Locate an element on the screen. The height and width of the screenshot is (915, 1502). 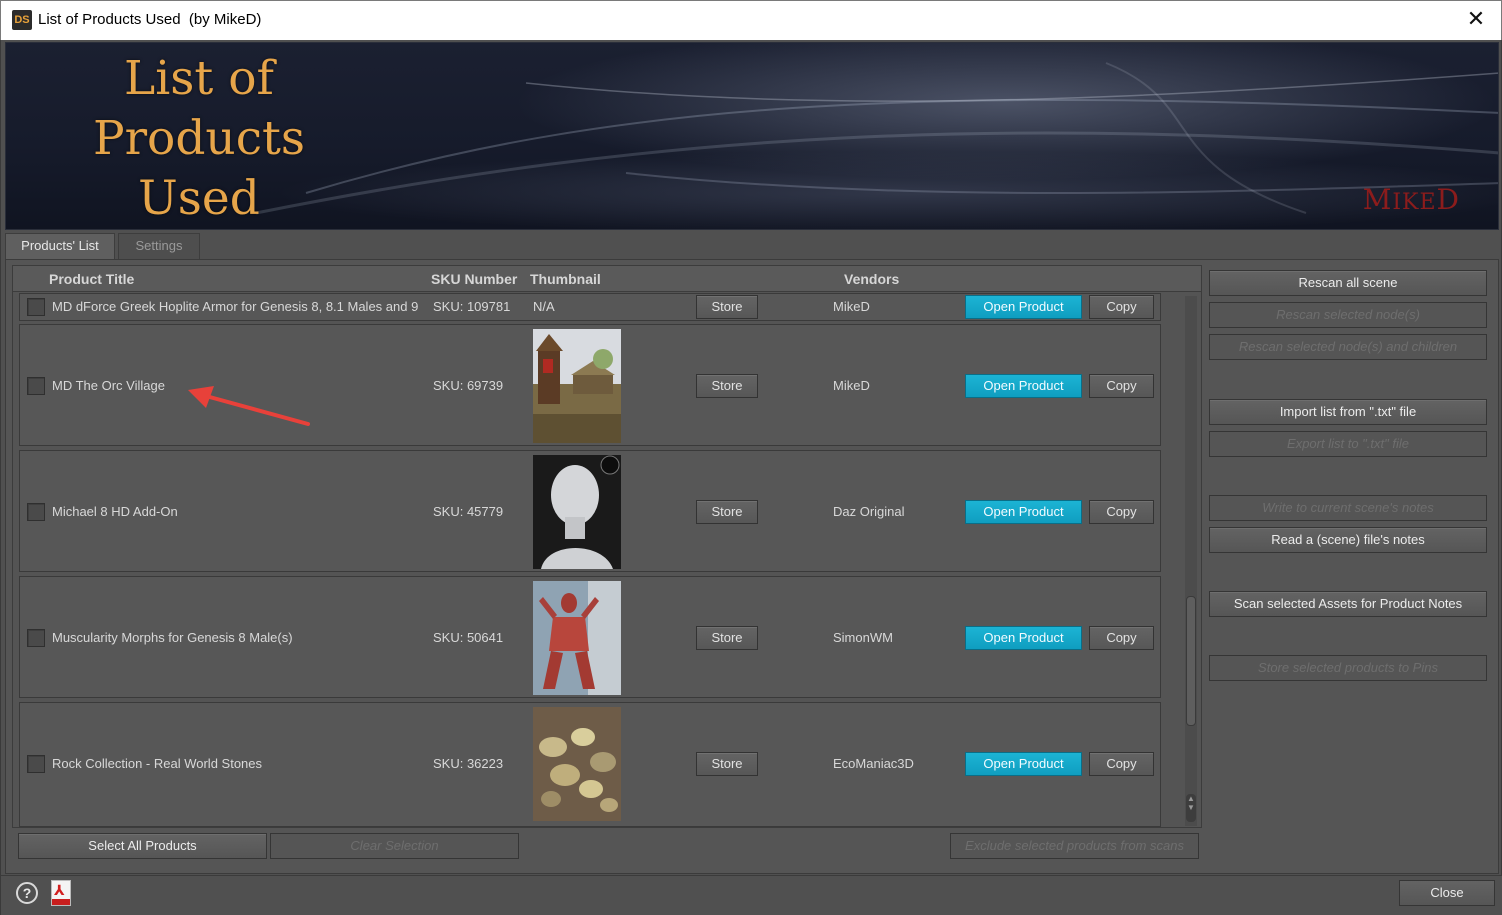
product-vendor: EcoManiac3D is located at coordinates (873, 763).